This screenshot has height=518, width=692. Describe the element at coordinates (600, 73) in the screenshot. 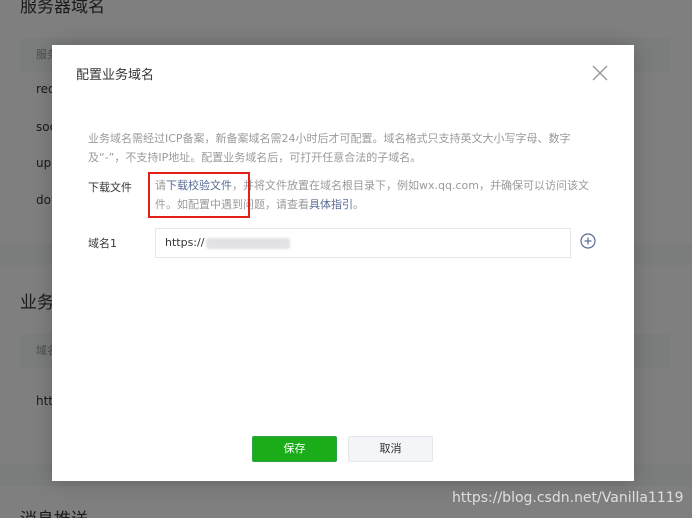

I see `close-icon` at that location.